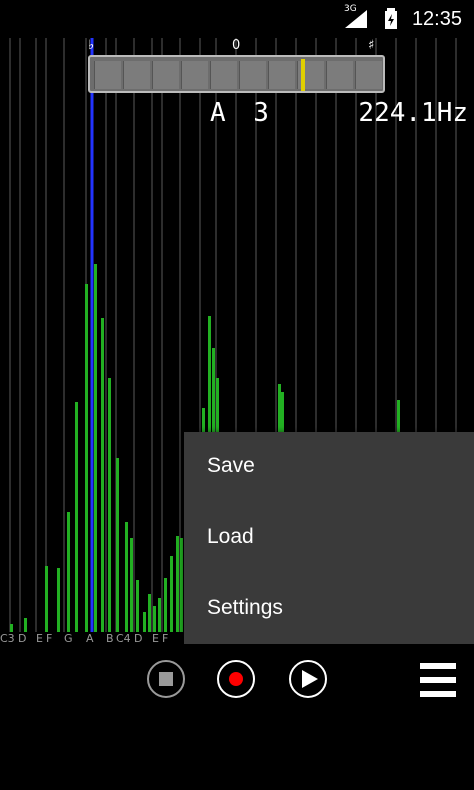 The height and width of the screenshot is (790, 474). I want to click on hamburger-menu-button, so click(438, 680).